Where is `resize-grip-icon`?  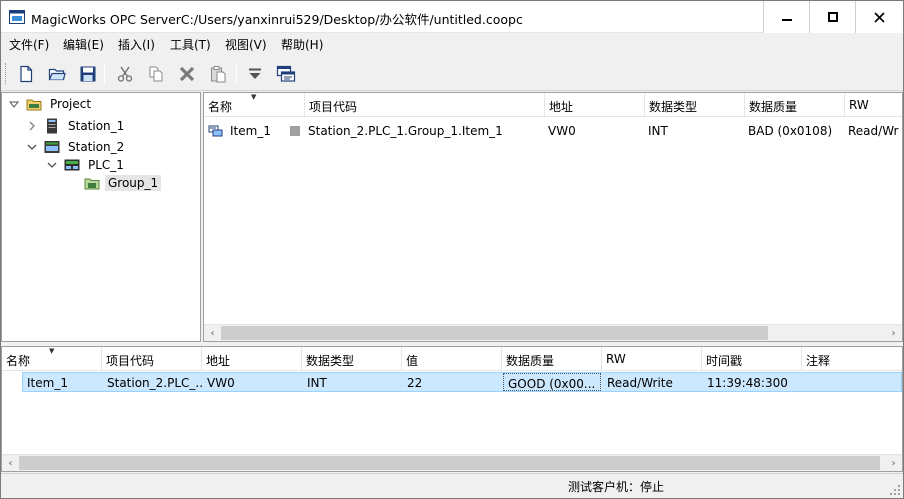
resize-grip-icon is located at coordinates (895, 490).